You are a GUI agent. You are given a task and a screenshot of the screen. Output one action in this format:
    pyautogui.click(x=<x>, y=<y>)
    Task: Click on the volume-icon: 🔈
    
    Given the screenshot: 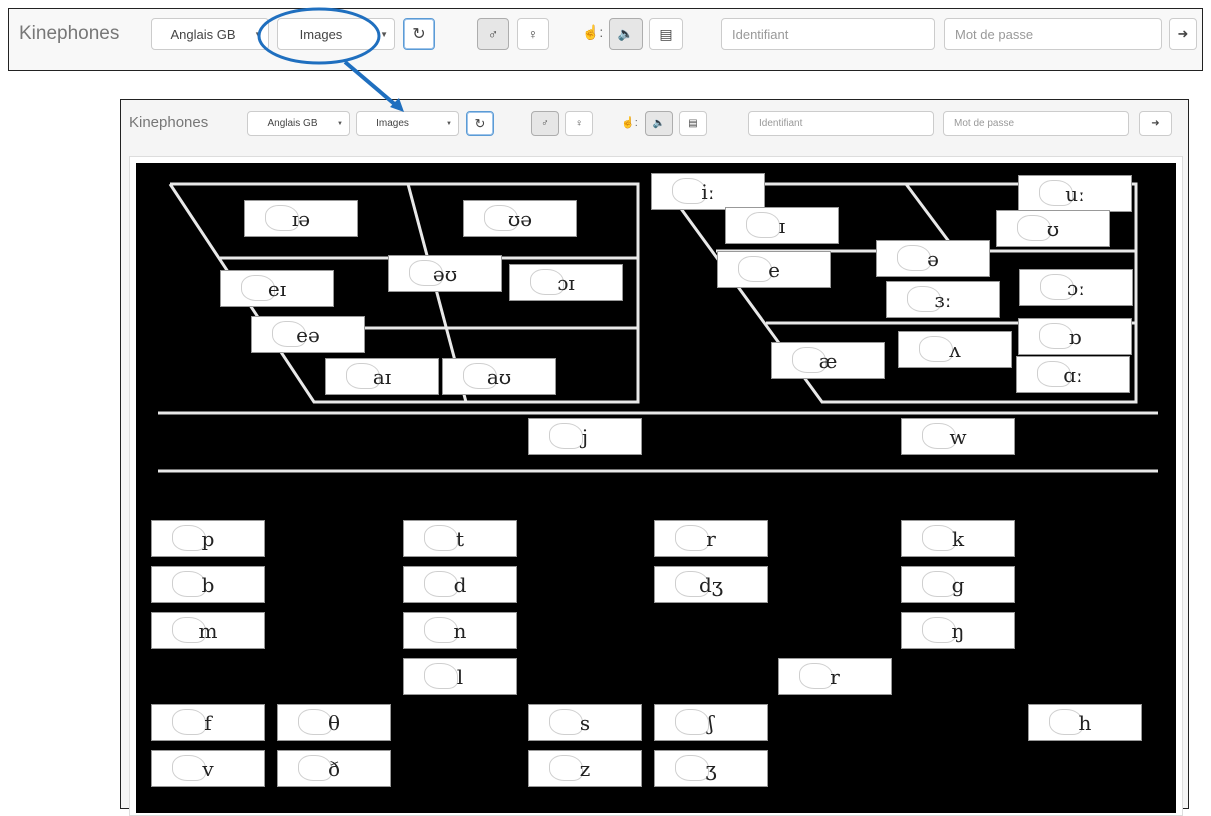 What is the action you would take?
    pyautogui.click(x=626, y=33)
    